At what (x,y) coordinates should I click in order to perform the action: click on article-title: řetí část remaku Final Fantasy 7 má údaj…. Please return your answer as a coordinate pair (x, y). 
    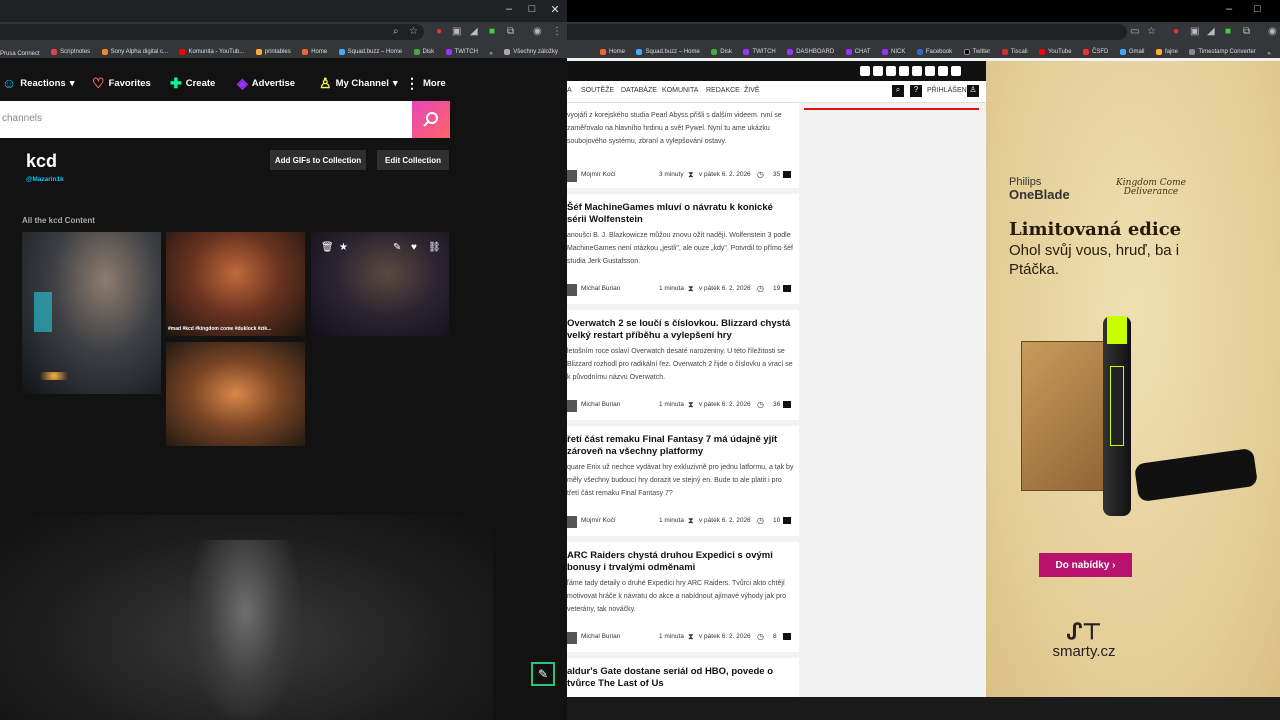
    Looking at the image, I should click on (681, 446).